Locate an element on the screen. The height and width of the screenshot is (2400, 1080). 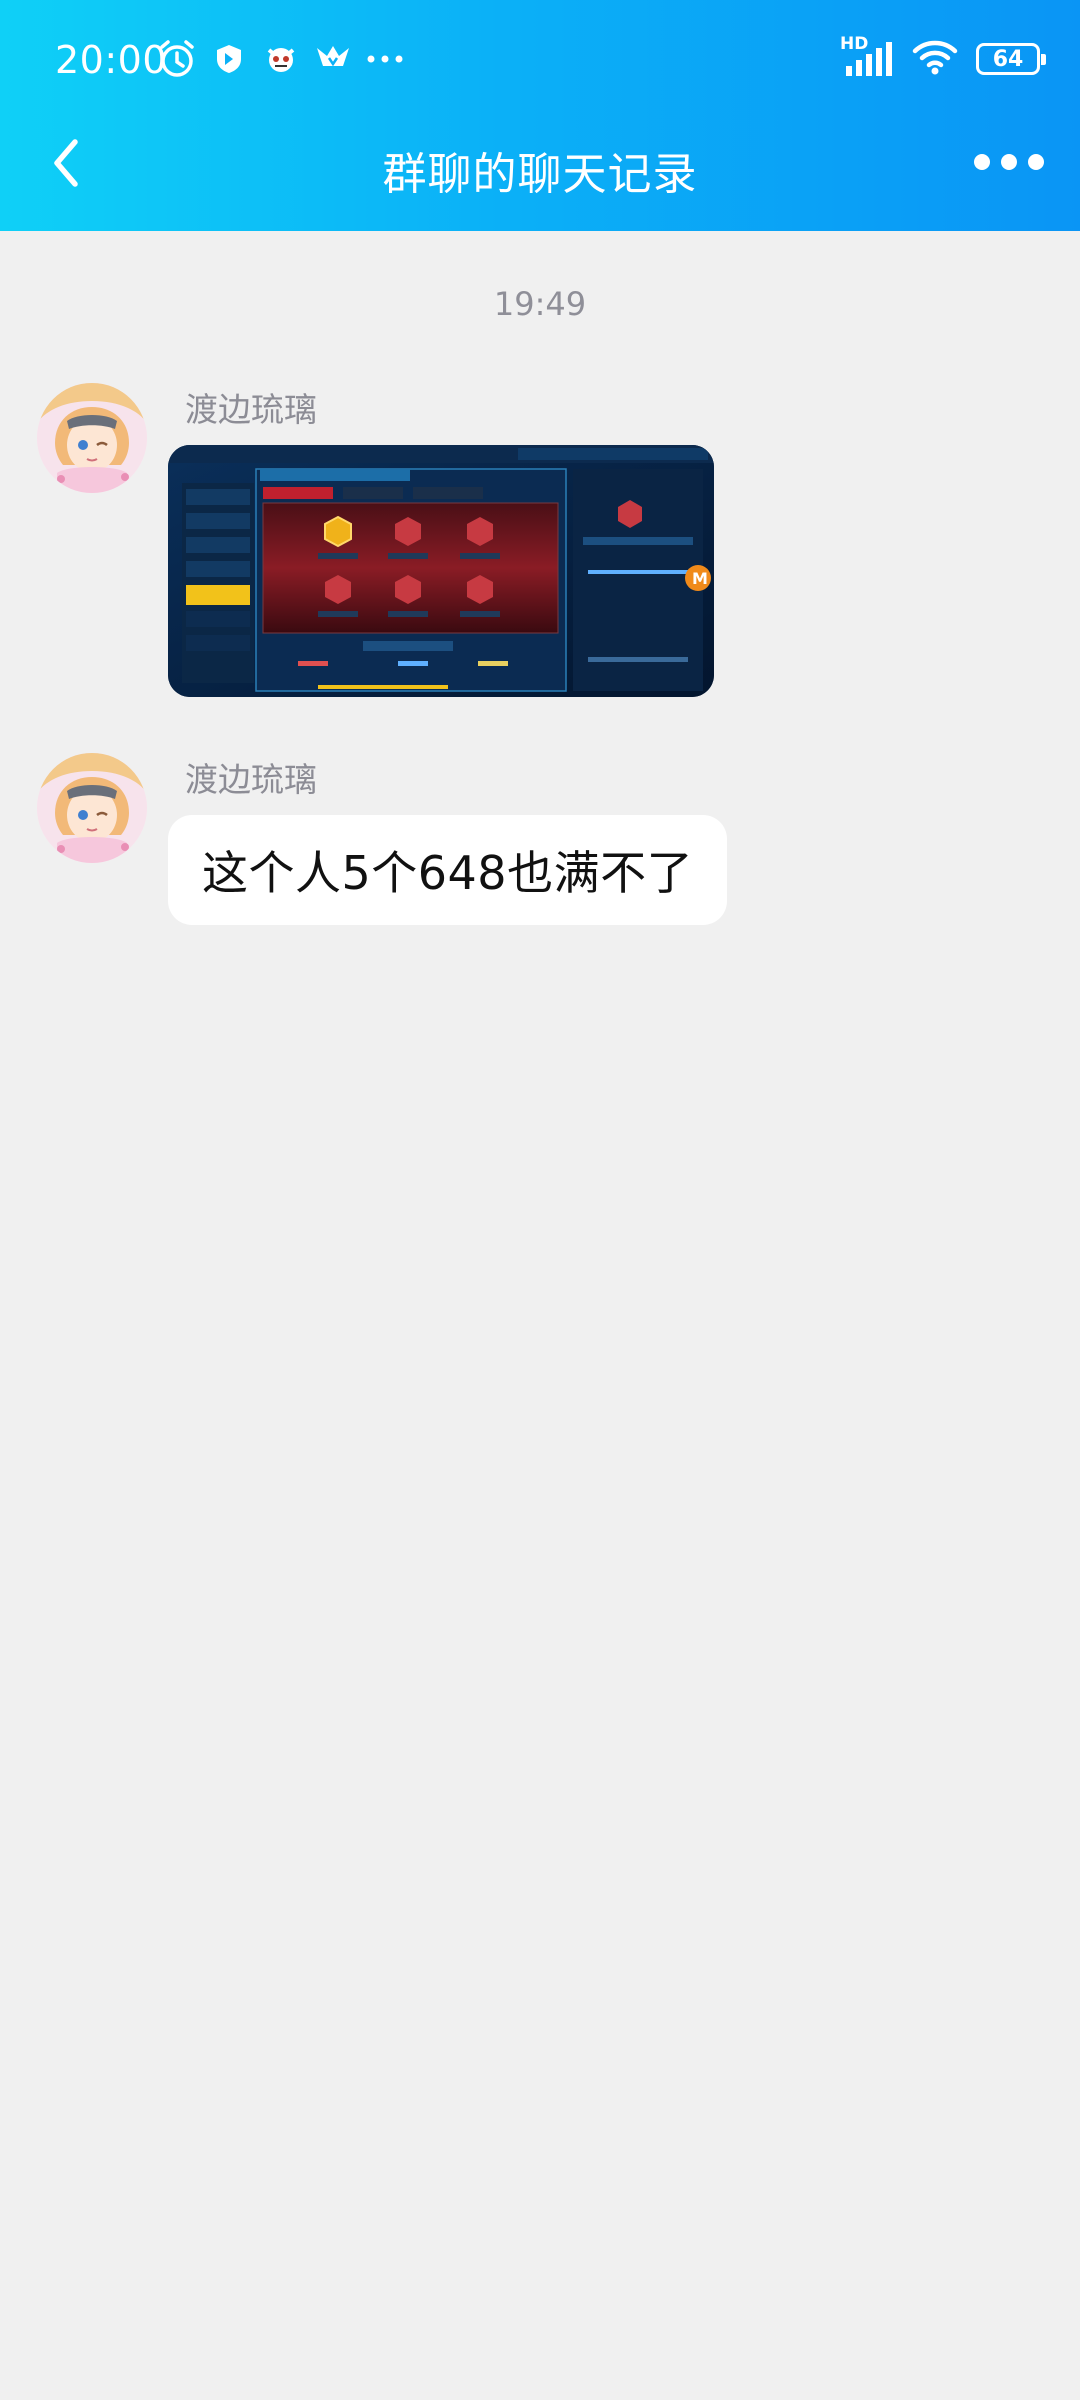
message-item: 渡边琉璃 M is located at coordinates (540, 543).